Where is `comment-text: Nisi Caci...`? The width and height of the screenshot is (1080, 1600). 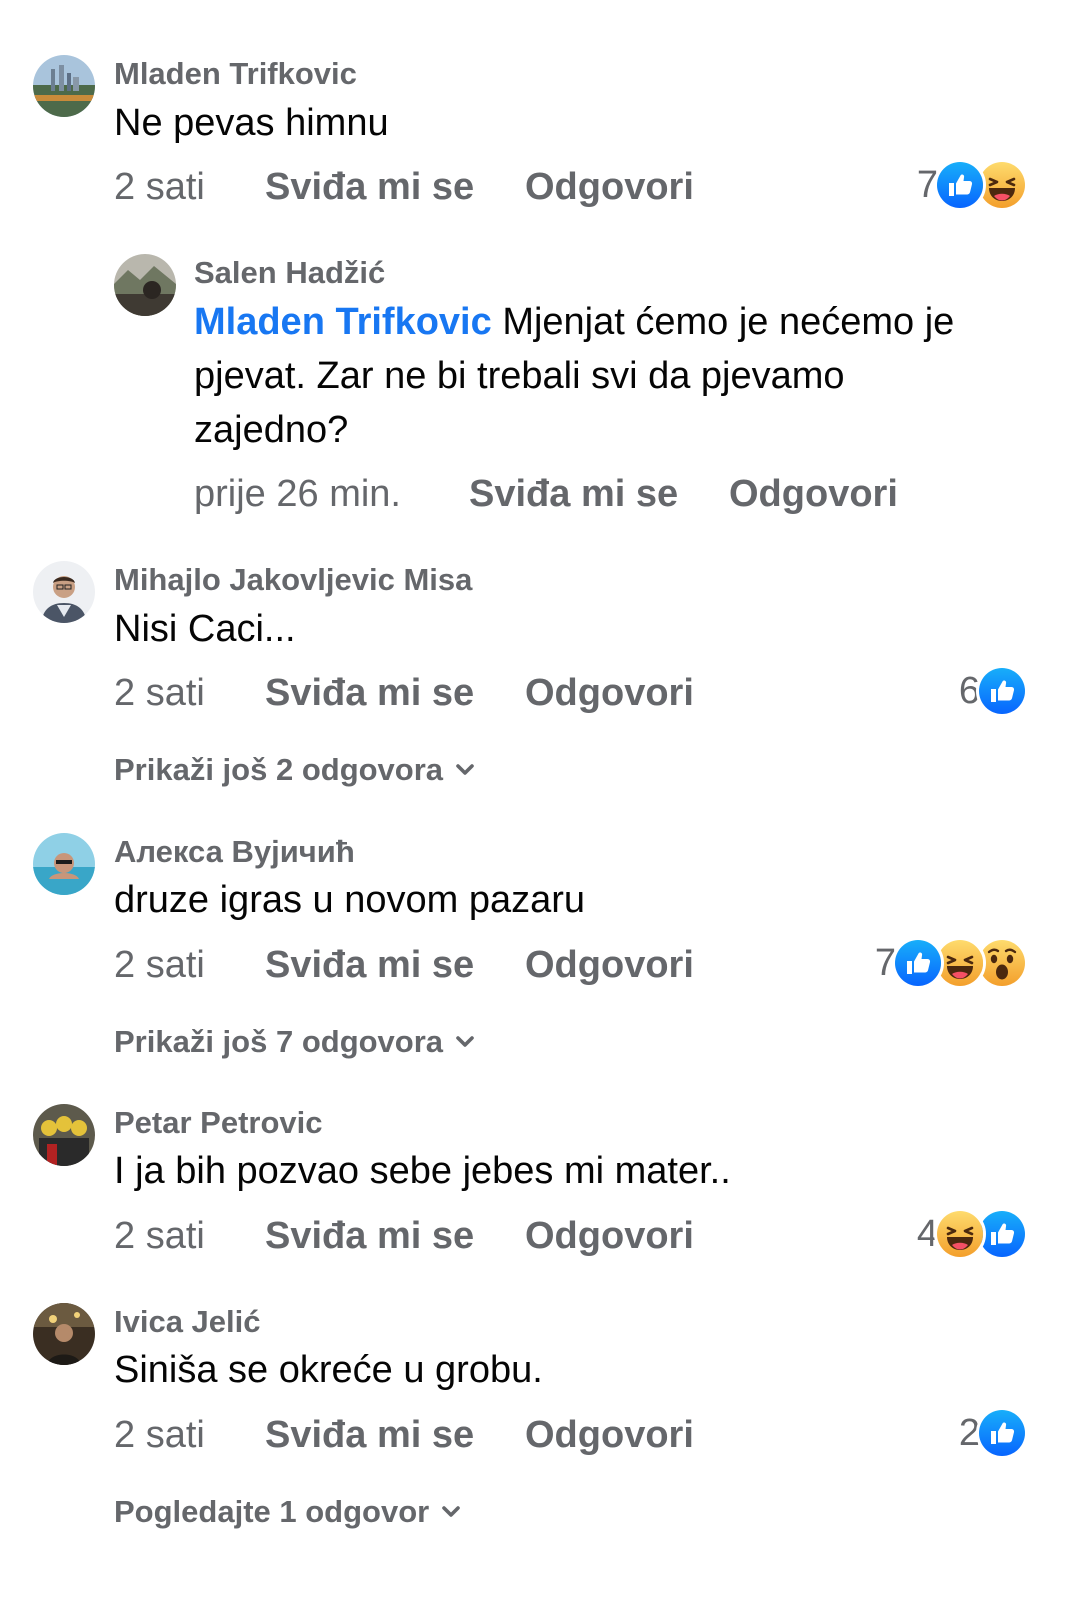 comment-text: Nisi Caci... is located at coordinates (205, 629).